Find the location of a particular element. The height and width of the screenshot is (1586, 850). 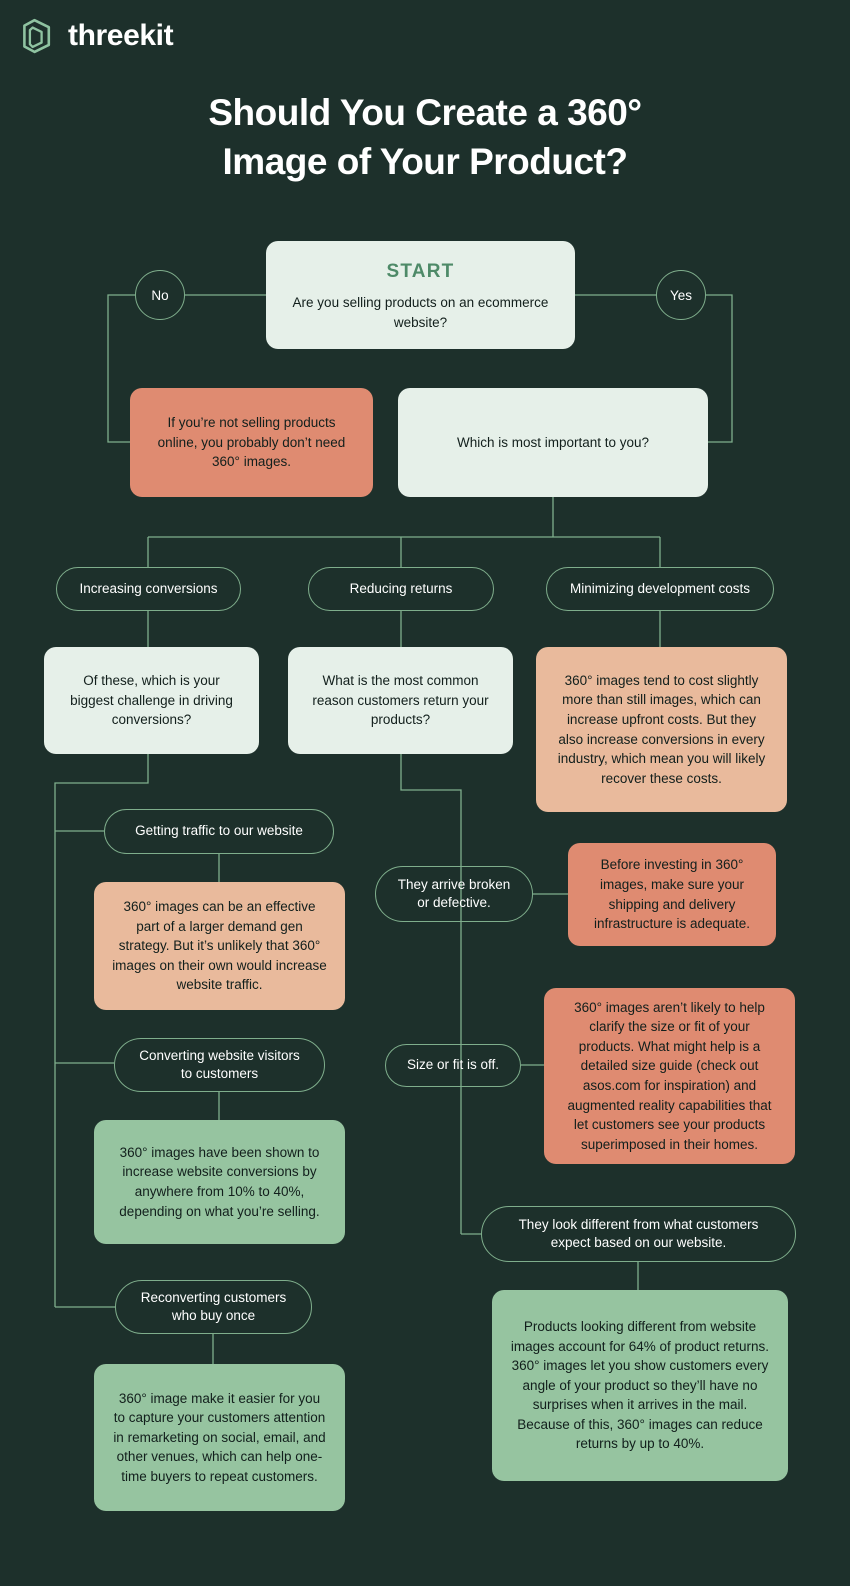

branch-yes-circle: Yes is located at coordinates (681, 295).